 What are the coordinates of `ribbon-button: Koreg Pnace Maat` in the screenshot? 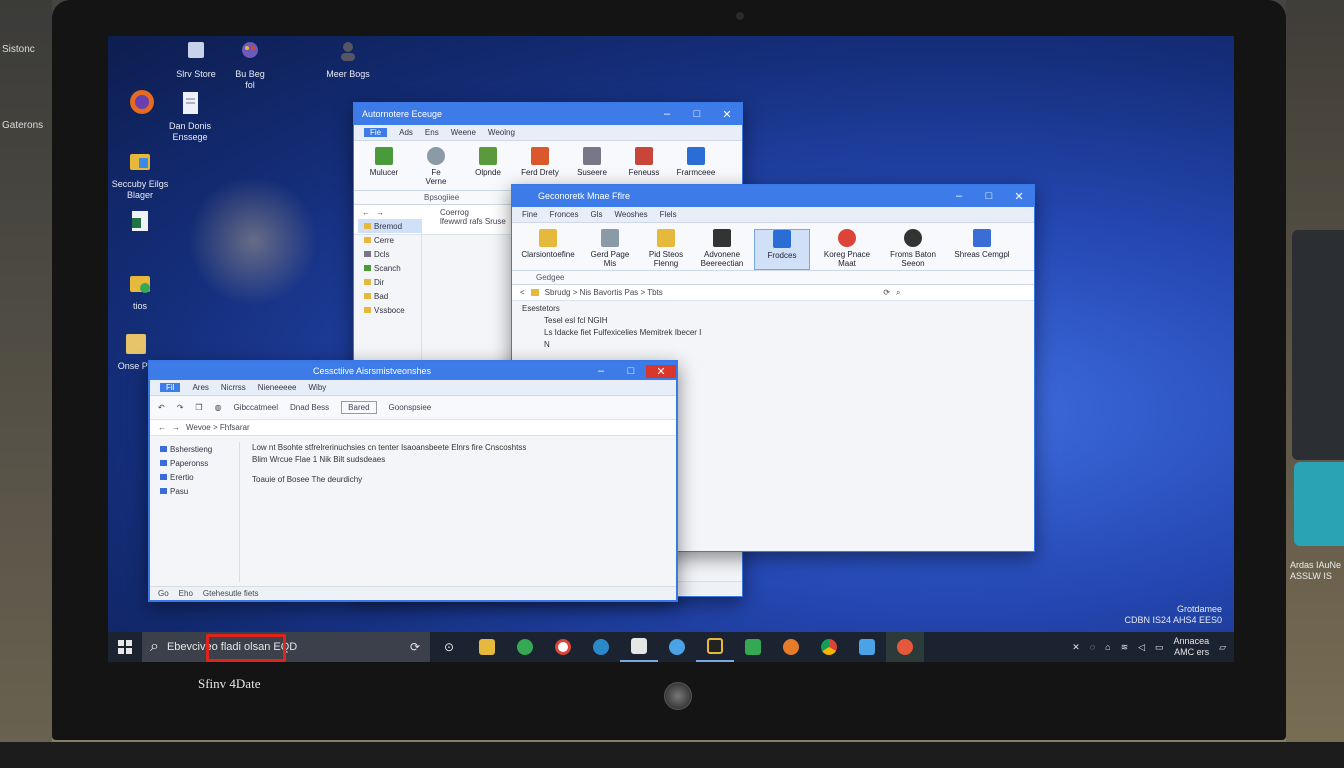 It's located at (847, 249).